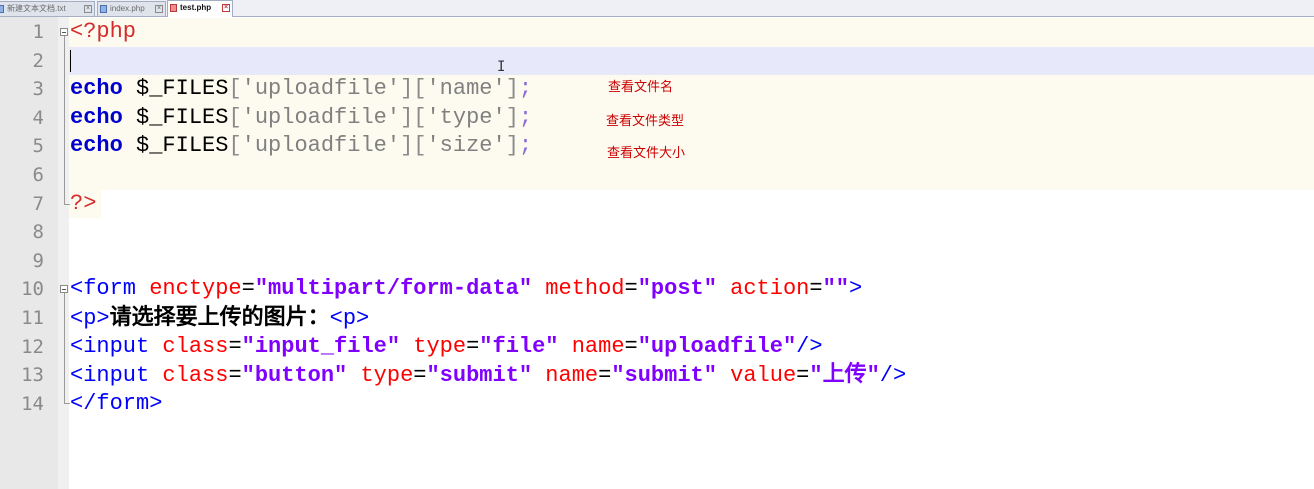 Image resolution: width=1314 pixels, height=489 pixels. What do you see at coordinates (519, 346) in the screenshot?
I see `html-attribute-value: "file"` at bounding box center [519, 346].